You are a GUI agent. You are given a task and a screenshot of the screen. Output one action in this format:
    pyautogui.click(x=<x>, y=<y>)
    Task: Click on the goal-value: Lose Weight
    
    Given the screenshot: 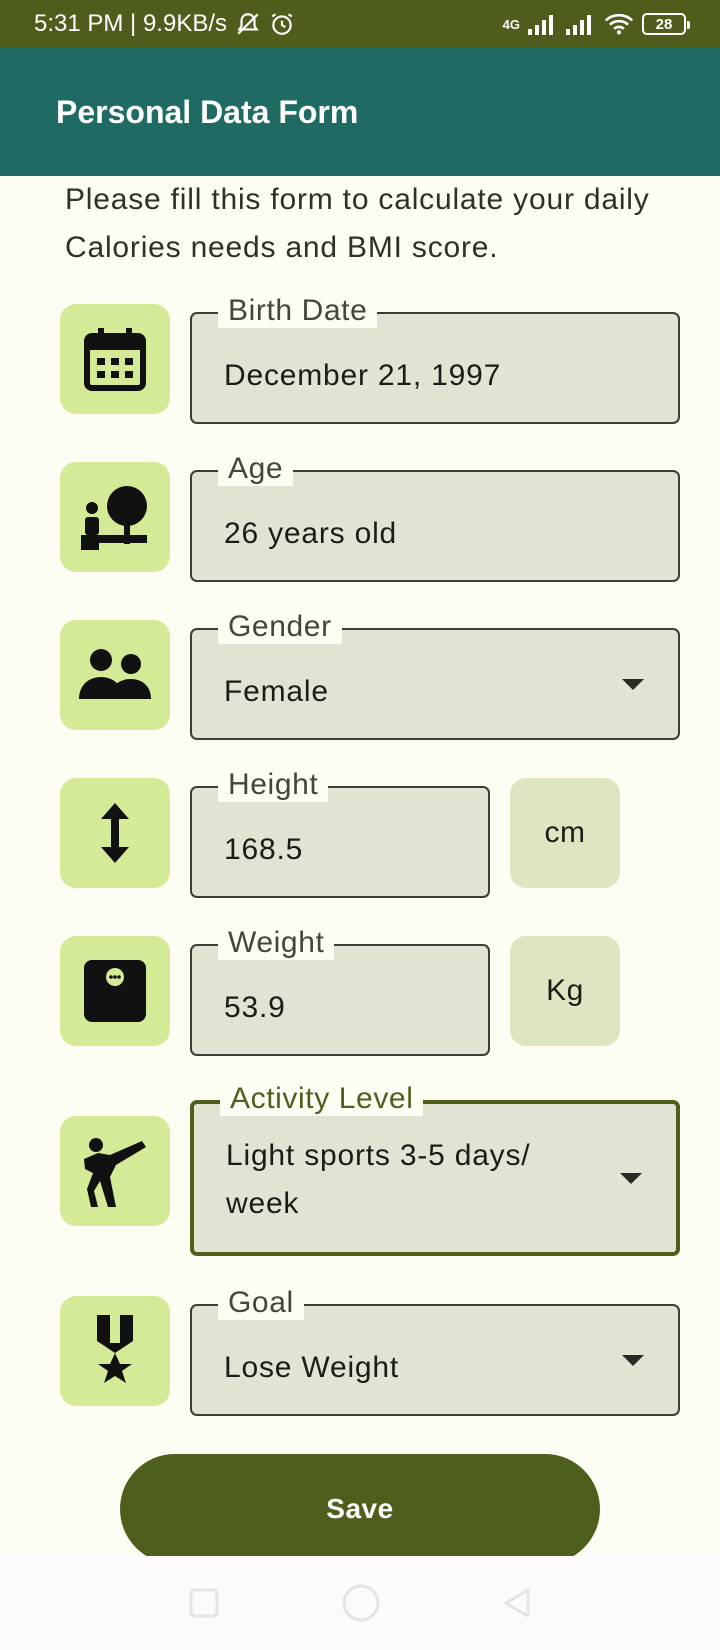 What is the action you would take?
    pyautogui.click(x=312, y=1367)
    